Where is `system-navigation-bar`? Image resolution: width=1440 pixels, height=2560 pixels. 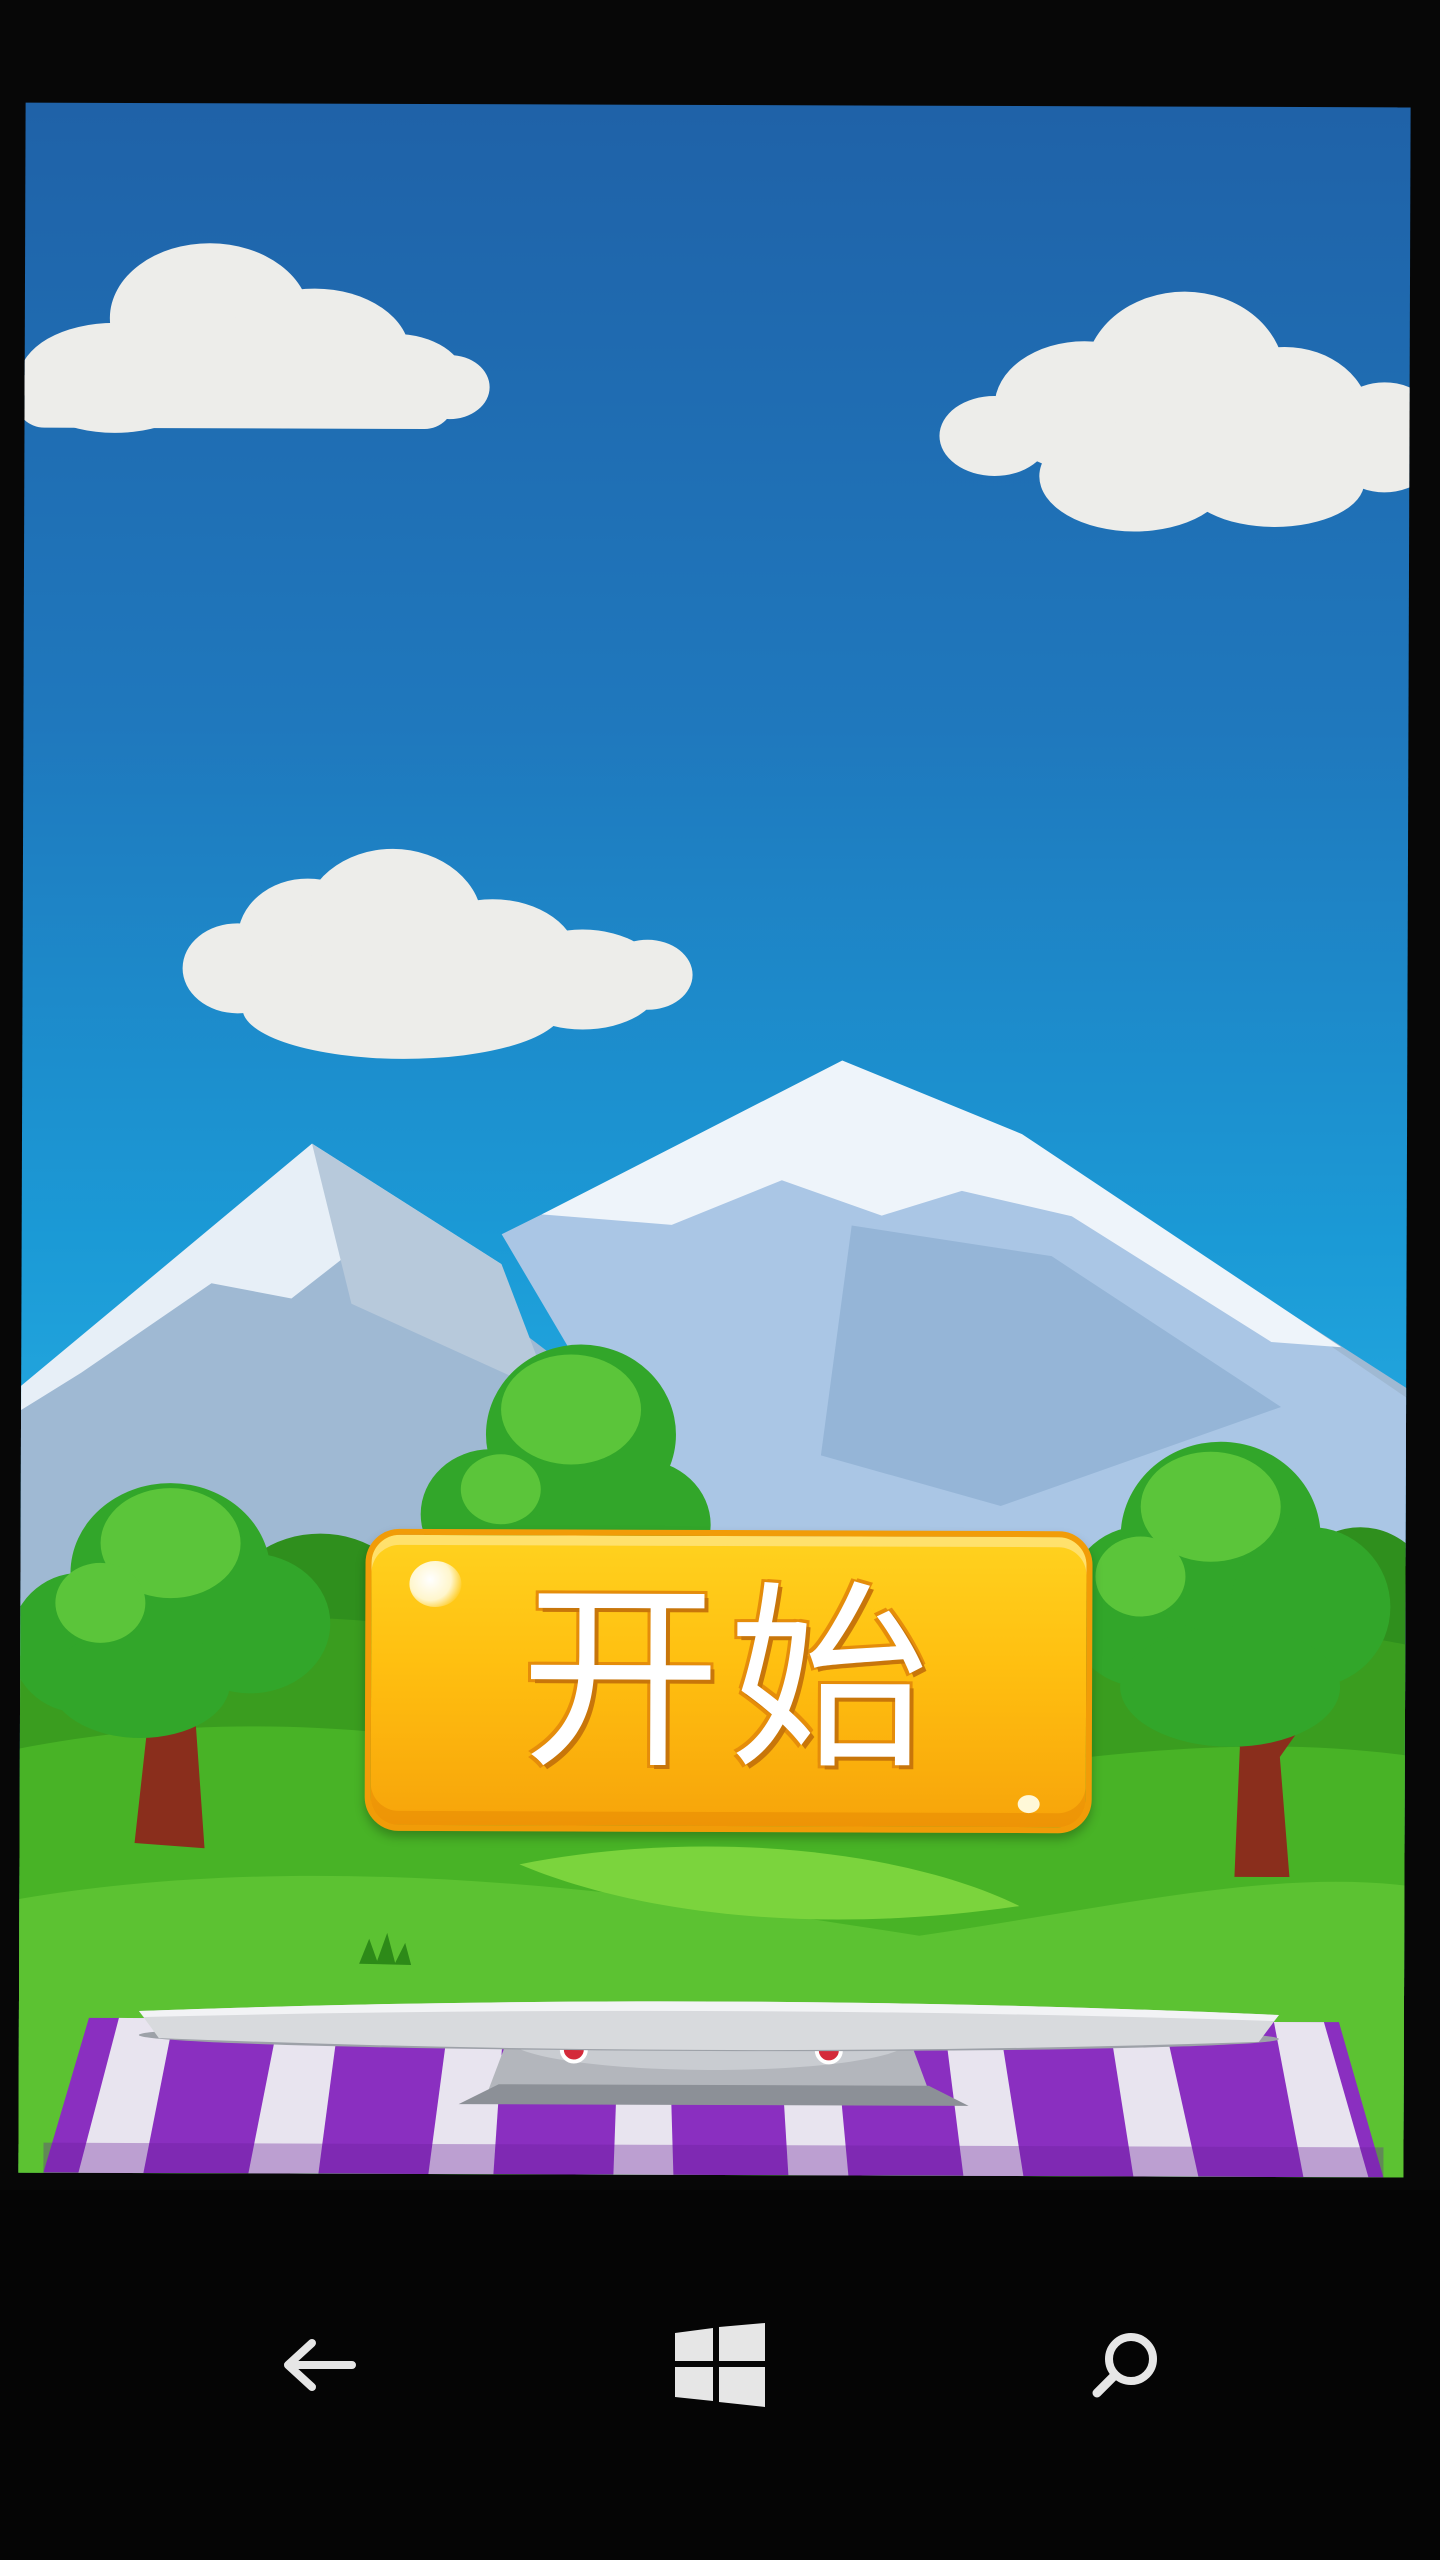 system-navigation-bar is located at coordinates (720, 2375).